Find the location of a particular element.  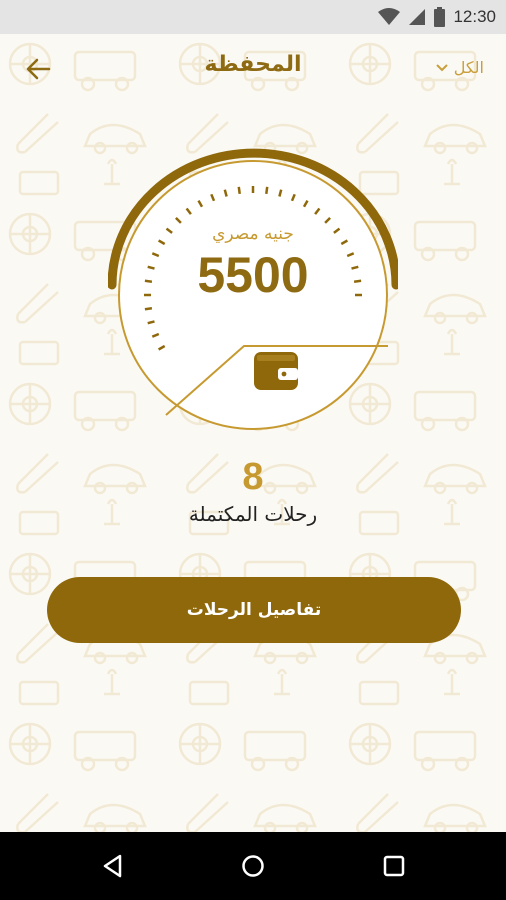

nav-recents-button is located at coordinates (394, 866).